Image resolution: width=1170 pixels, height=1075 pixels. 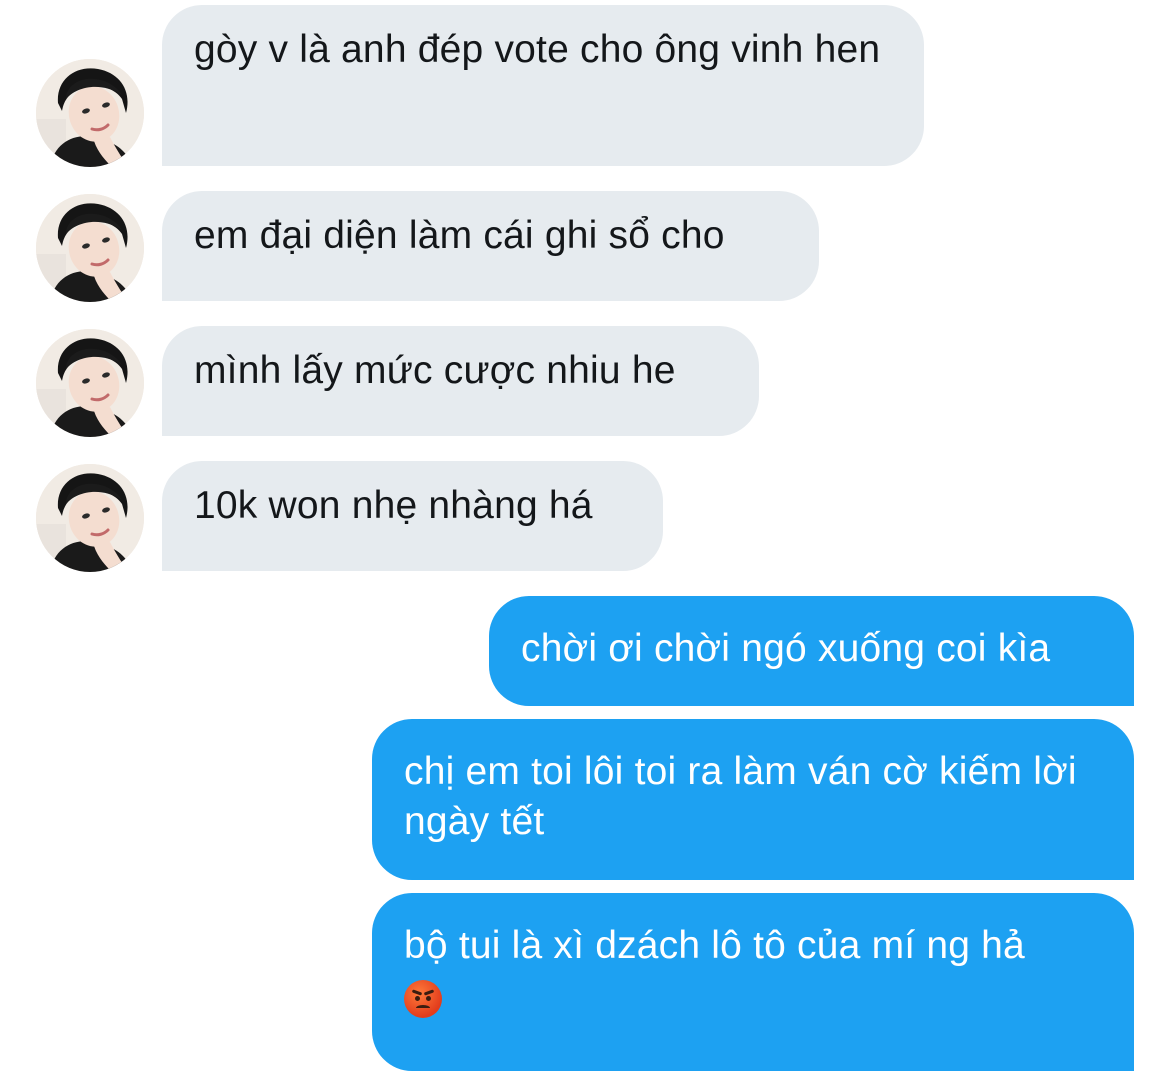 What do you see at coordinates (459, 235) in the screenshot?
I see `message-text: em đại diện làm cái ghi sổ cho` at bounding box center [459, 235].